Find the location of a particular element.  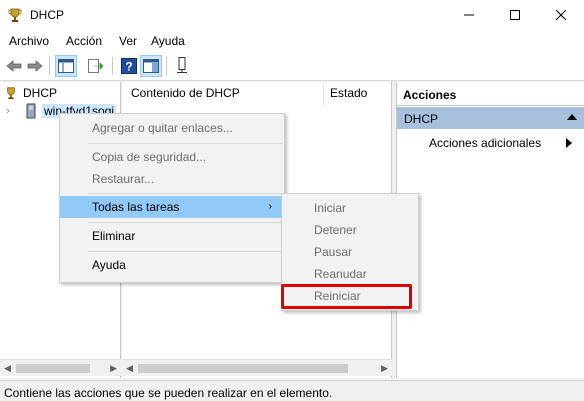

help-button: ? is located at coordinates (129, 66).